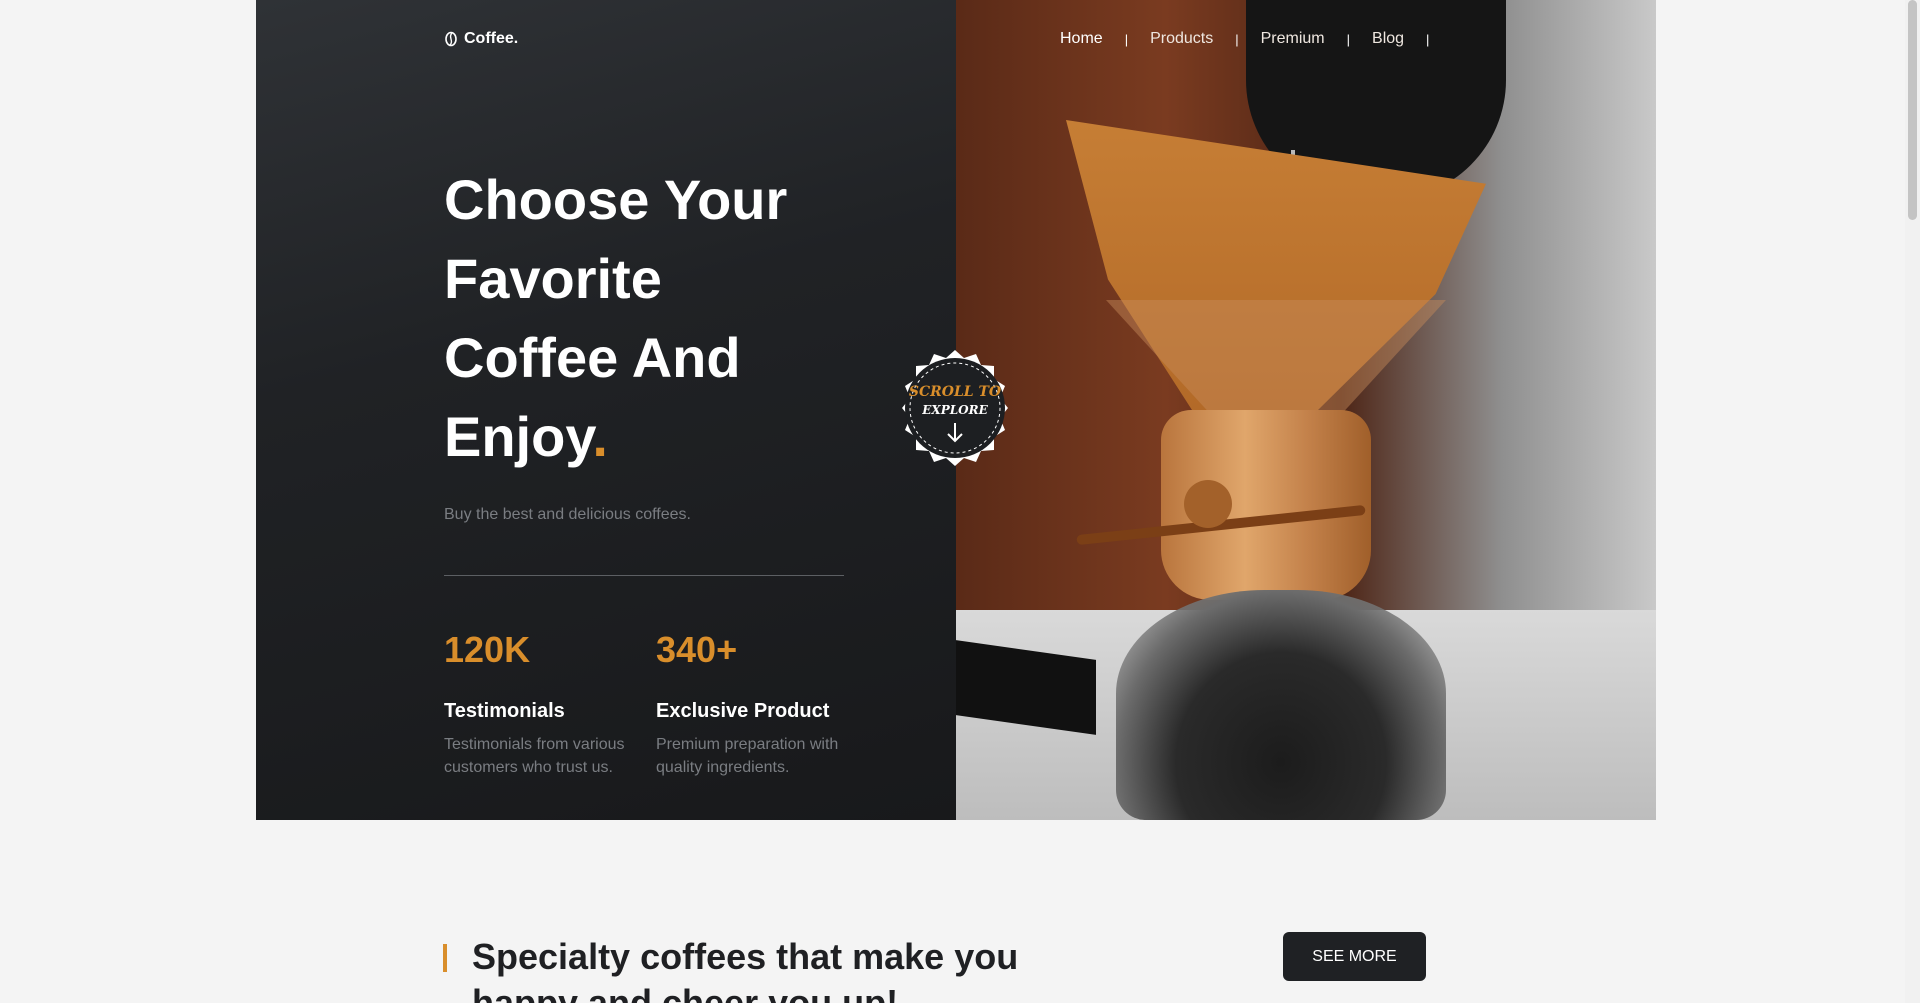 This screenshot has width=1920, height=1003. Describe the element at coordinates (644, 575) in the screenshot. I see `hero-divider` at that location.